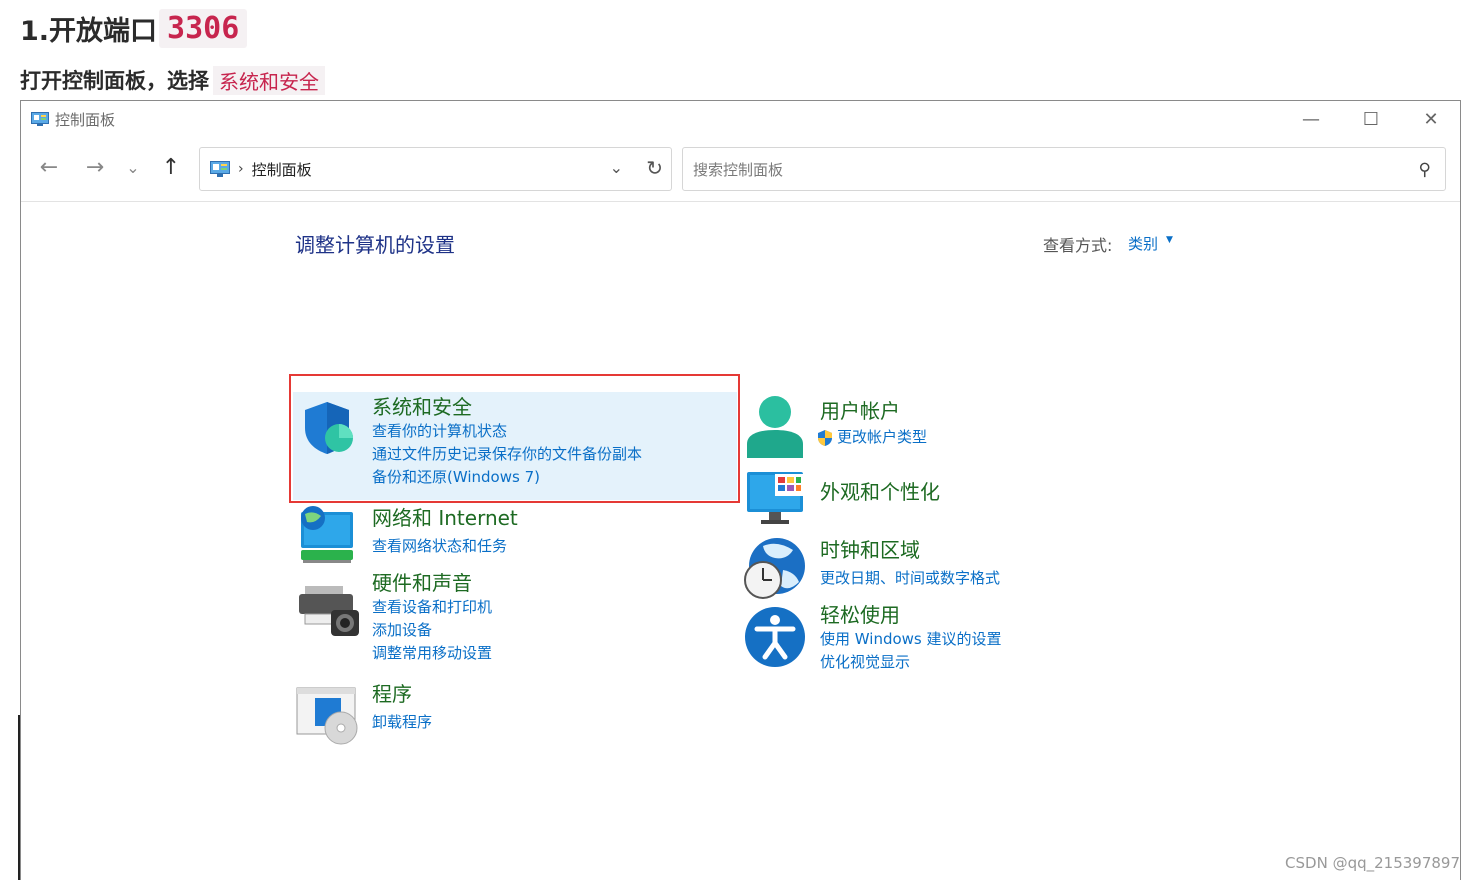 The image size is (1476, 881). I want to click on programs-link: 程序, so click(402, 694).